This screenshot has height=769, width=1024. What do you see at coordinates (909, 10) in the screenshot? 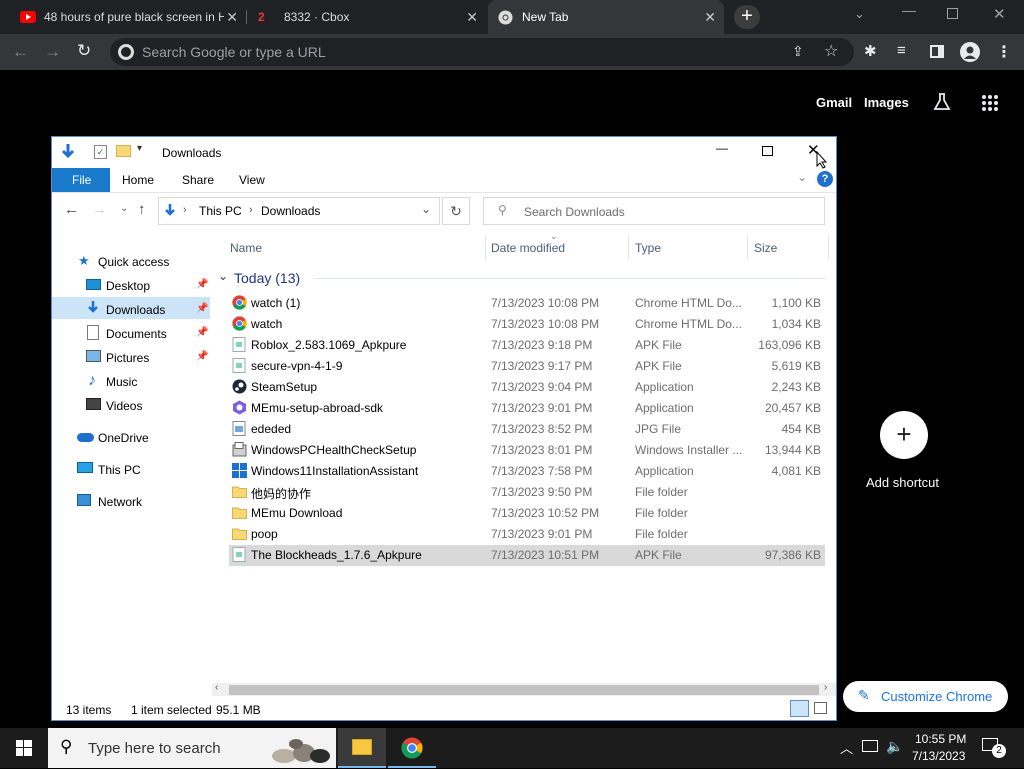
I see `minimize-window-button: —` at bounding box center [909, 10].